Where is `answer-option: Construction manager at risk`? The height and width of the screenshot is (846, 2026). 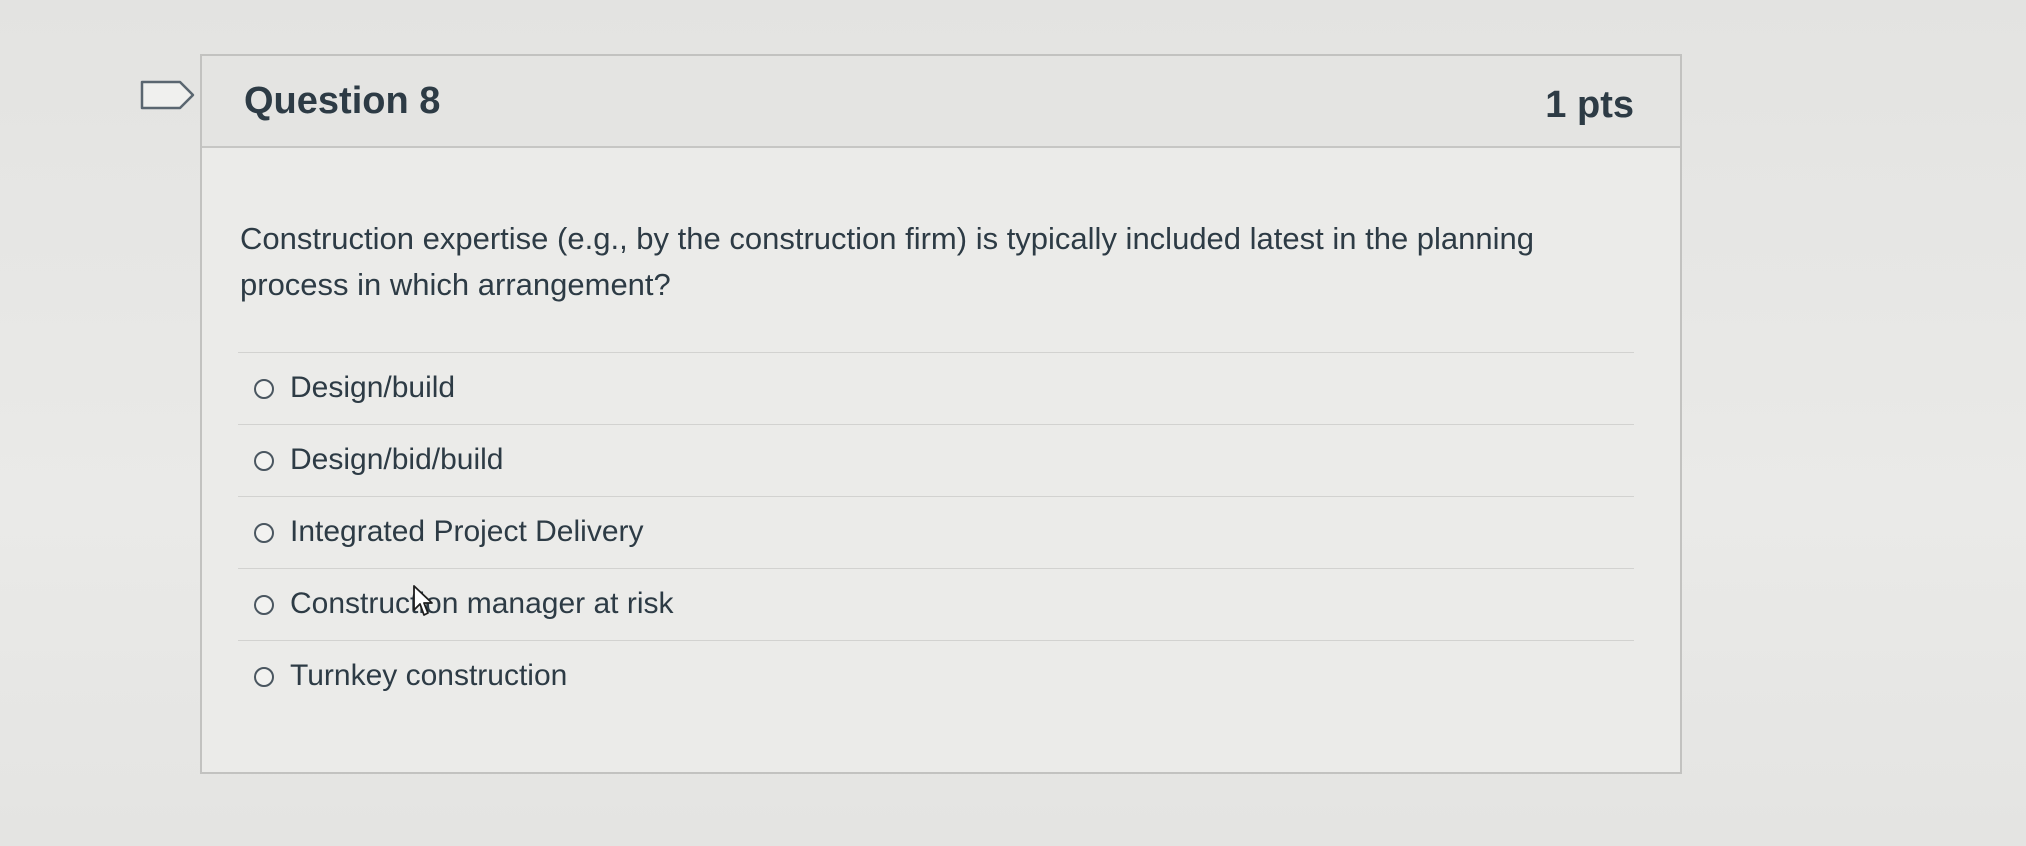 answer-option: Construction manager at risk is located at coordinates (936, 604).